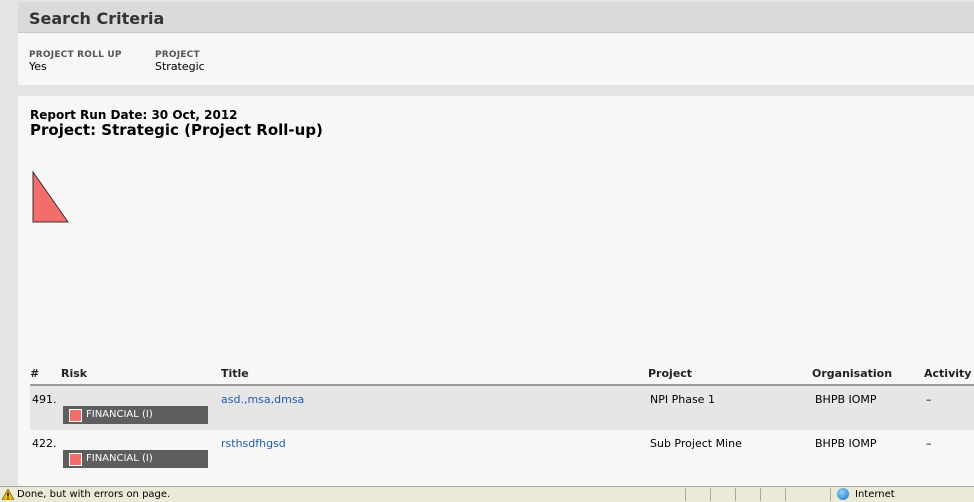 The height and width of the screenshot is (502, 974). I want to click on criteria-label: PROJECT ROLL UP, so click(75, 55).